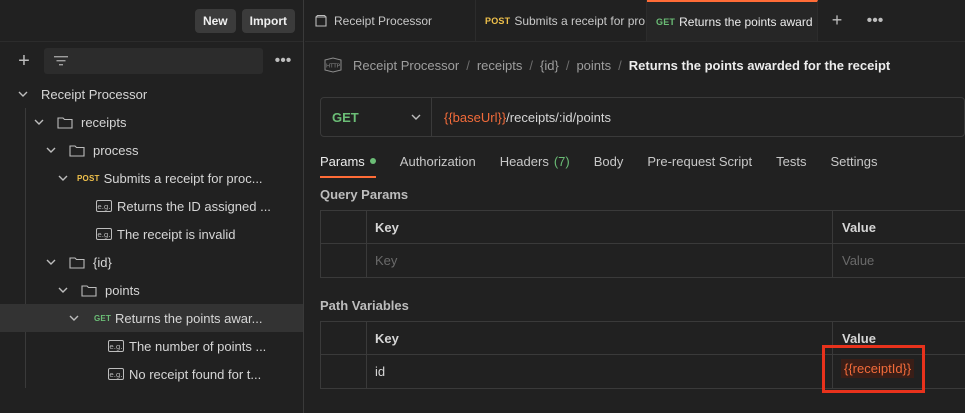 This screenshot has width=965, height=413. What do you see at coordinates (380, 371) in the screenshot?
I see `path-variable-key: id` at bounding box center [380, 371].